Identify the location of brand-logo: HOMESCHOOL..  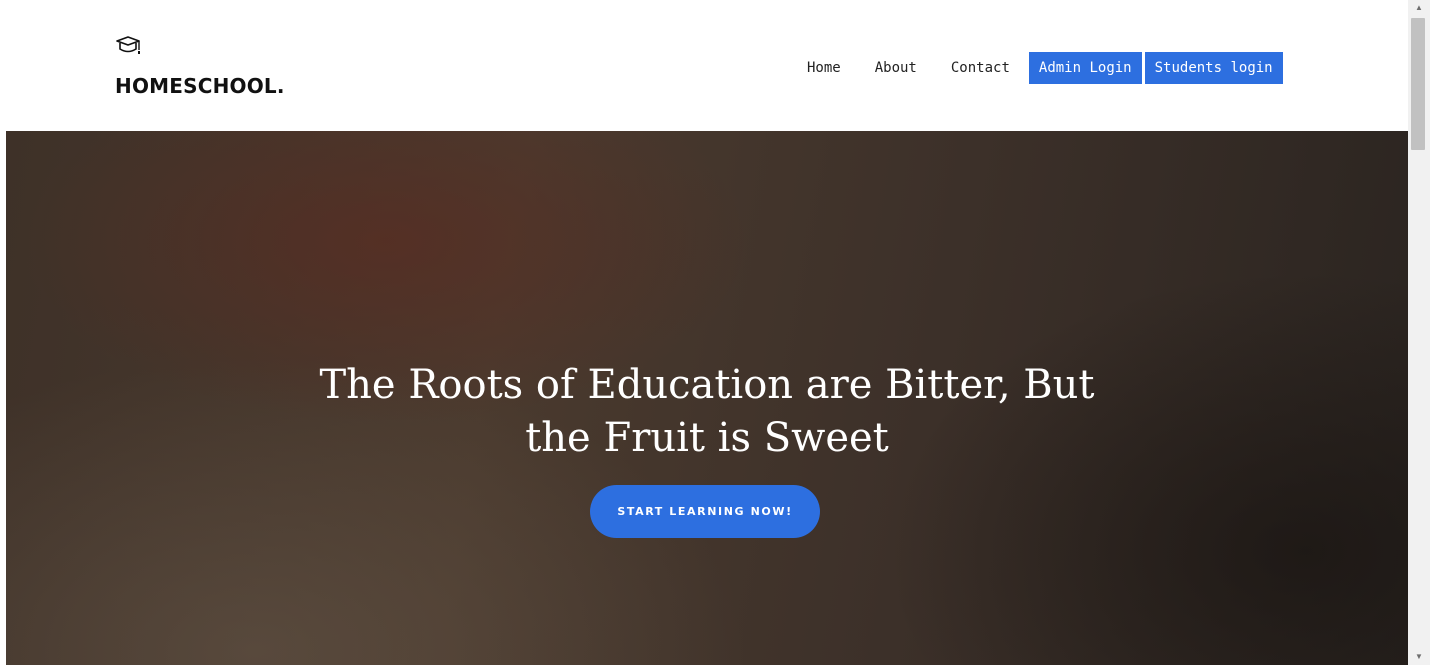
(199, 66).